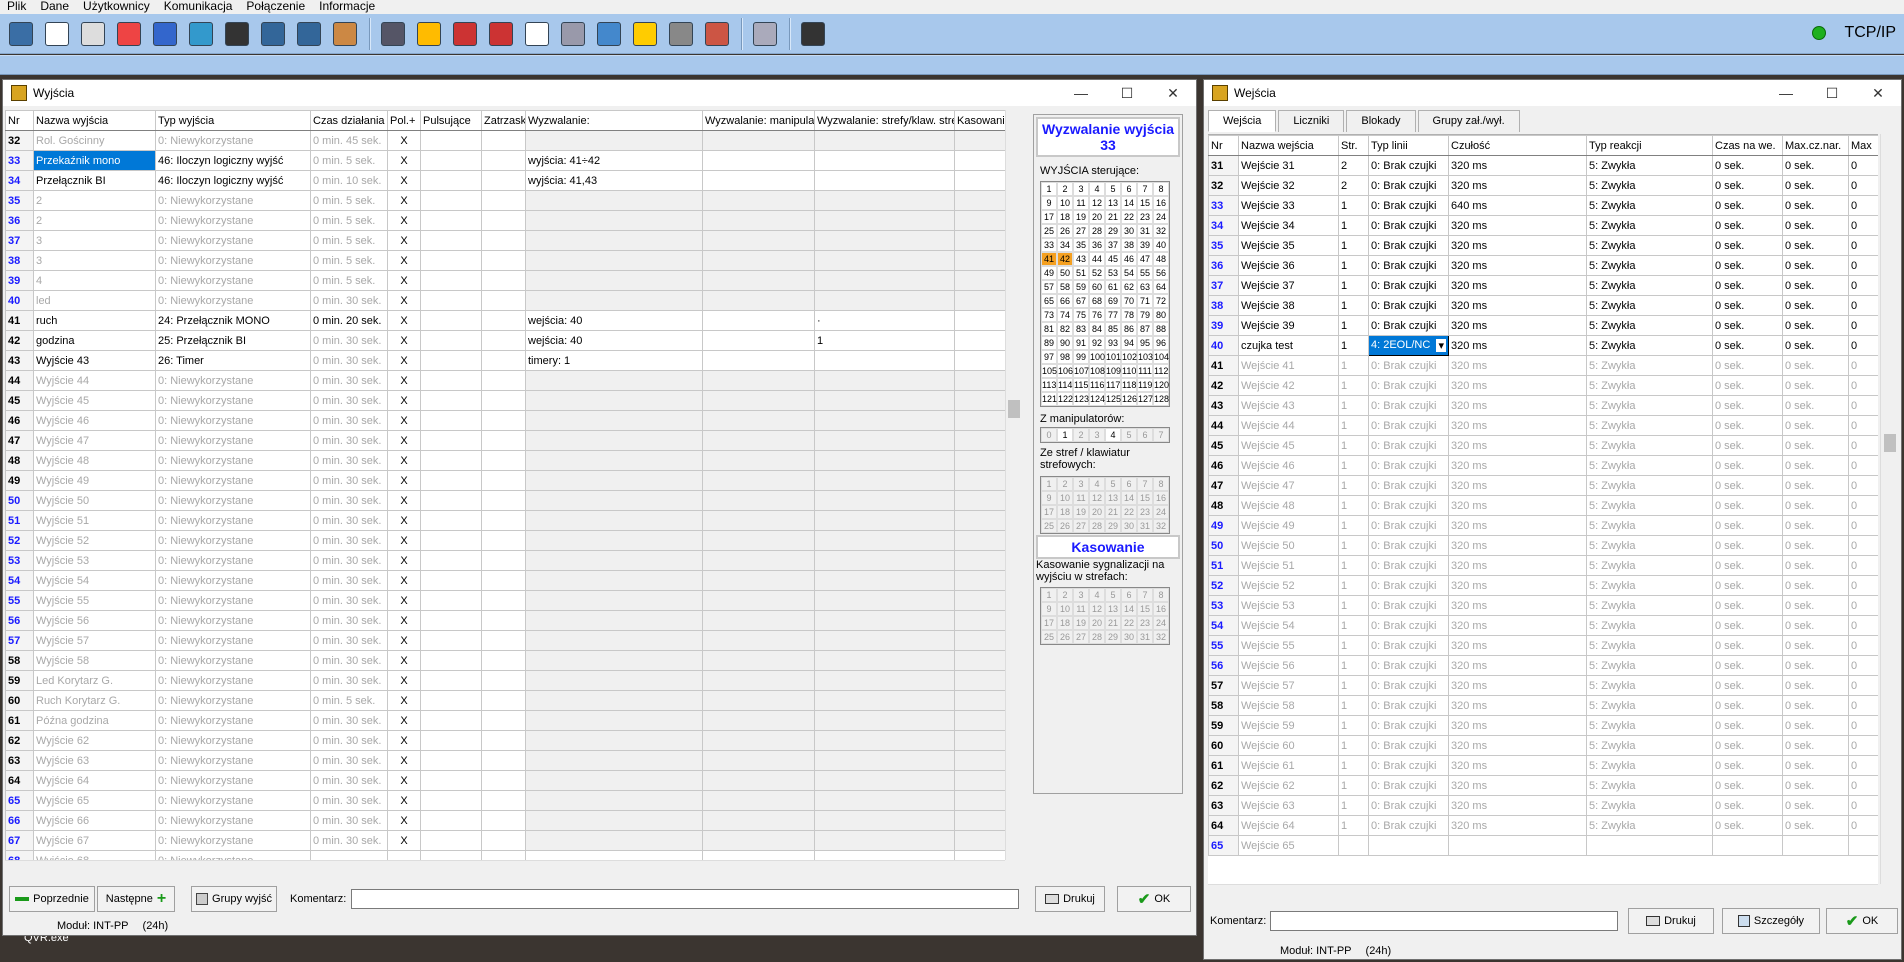  I want to click on table-cell: Wyjście 62, so click(94, 740).